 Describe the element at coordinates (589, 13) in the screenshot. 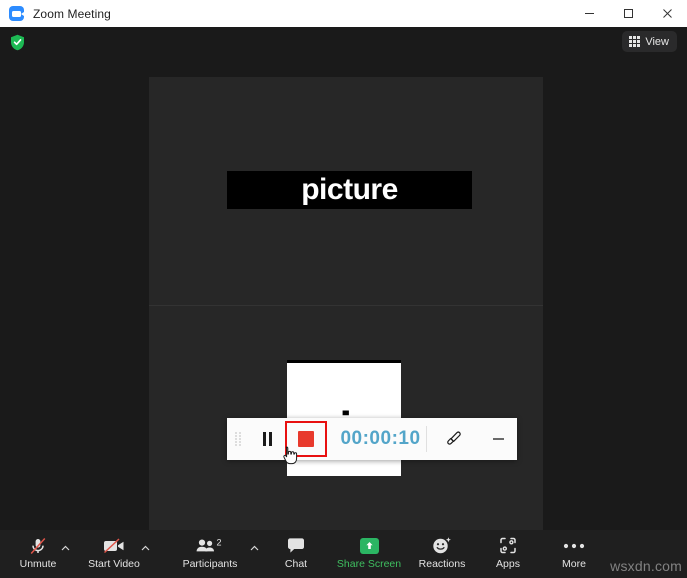

I see `minimize-button` at that location.